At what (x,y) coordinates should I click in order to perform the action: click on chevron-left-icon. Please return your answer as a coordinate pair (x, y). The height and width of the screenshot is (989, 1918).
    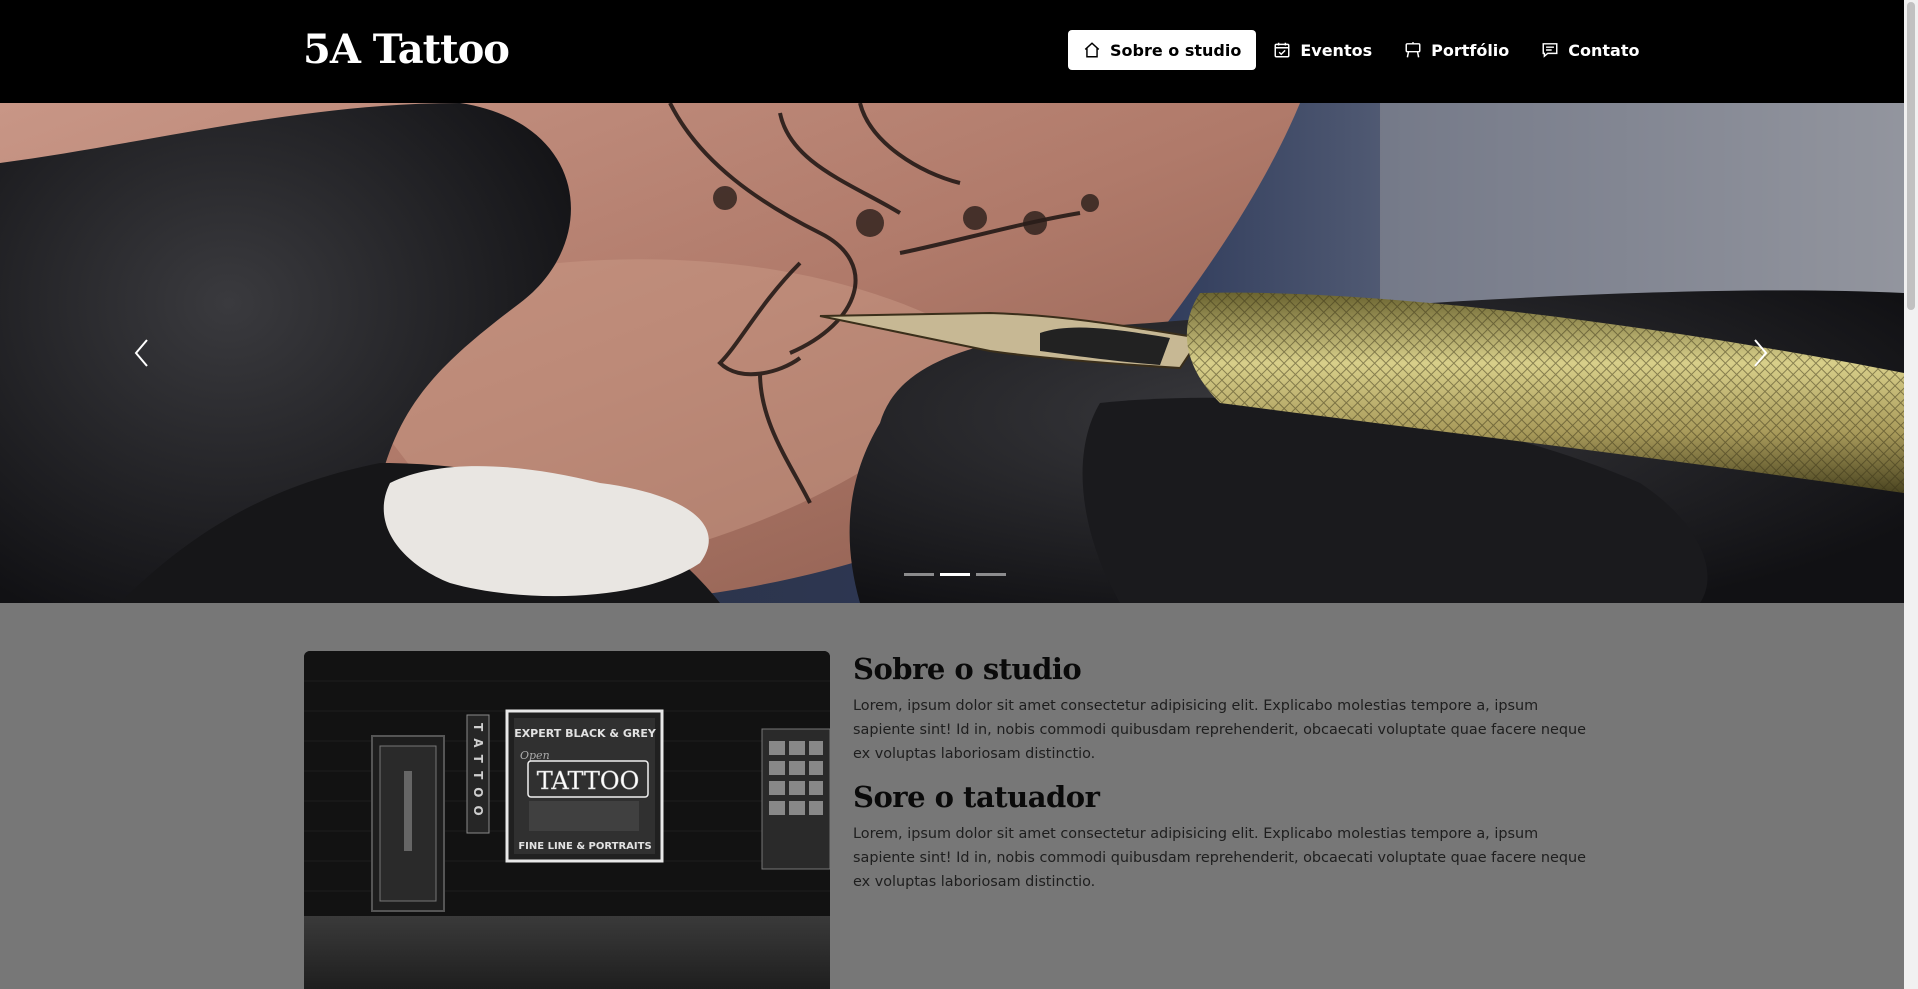
    Looking at the image, I should click on (141, 353).